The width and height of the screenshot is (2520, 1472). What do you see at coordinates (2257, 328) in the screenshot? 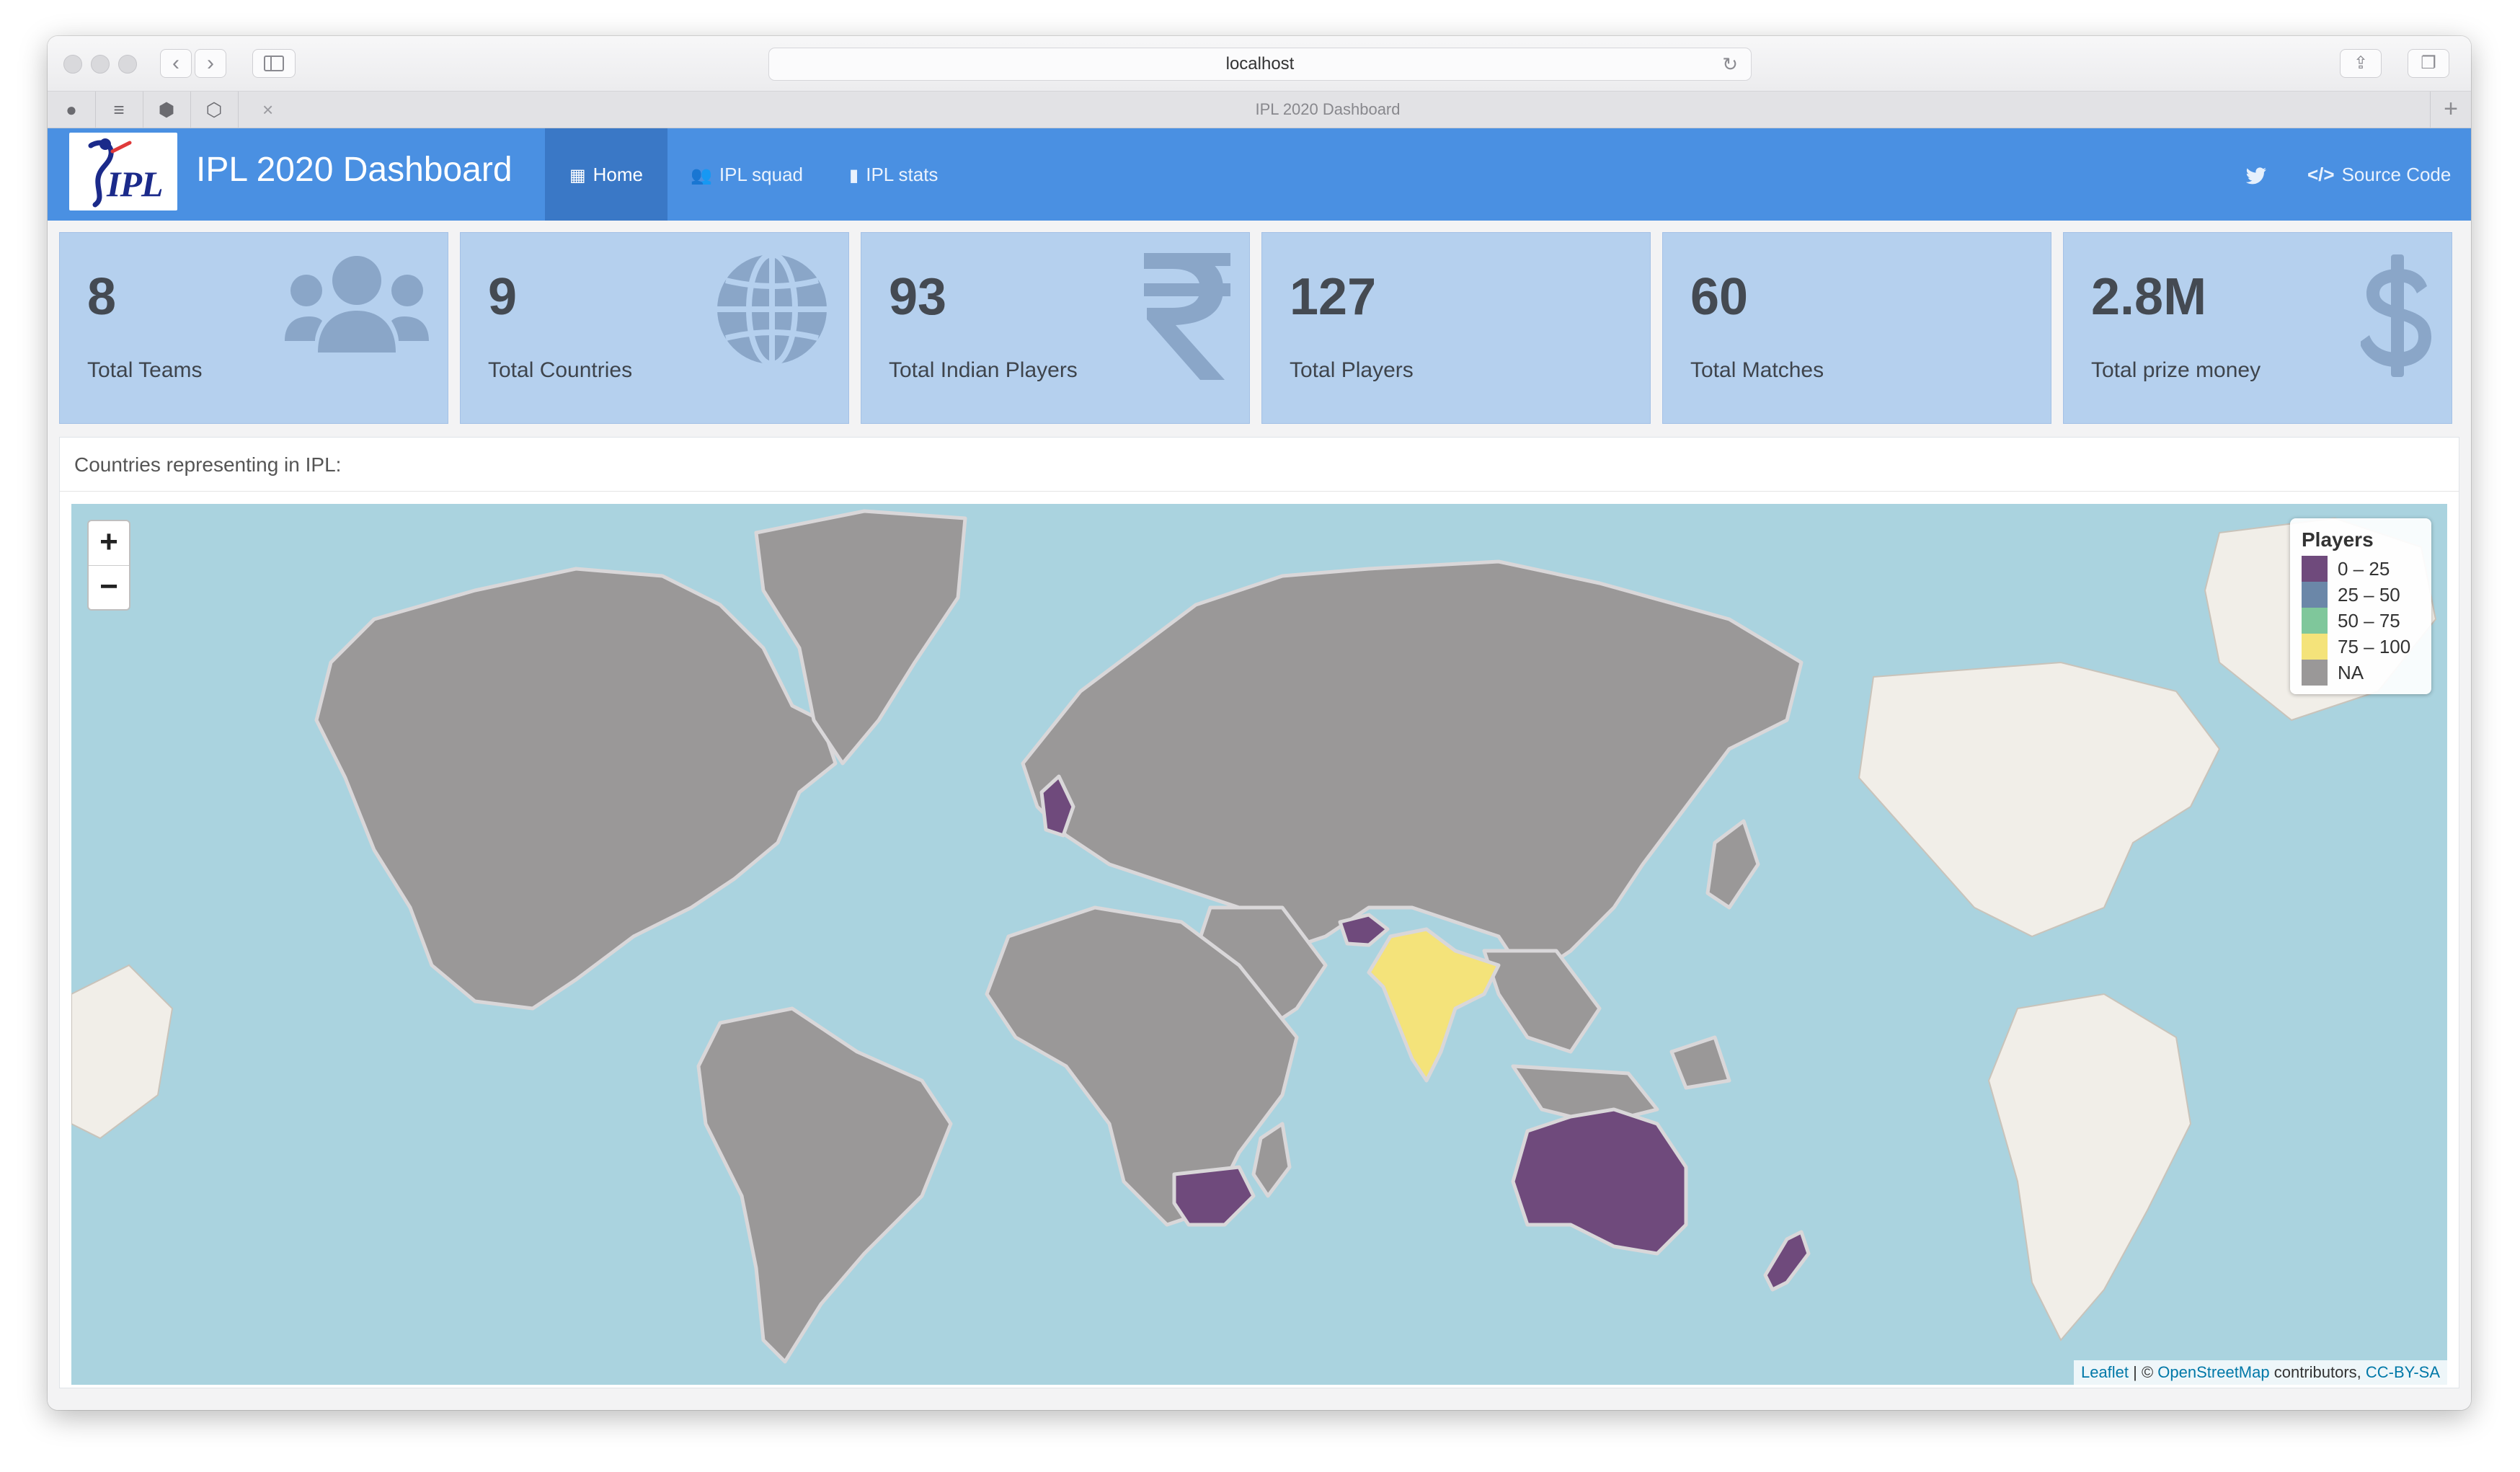
I see `stat-card-total-prize-money: 2.8M Total prize money` at bounding box center [2257, 328].